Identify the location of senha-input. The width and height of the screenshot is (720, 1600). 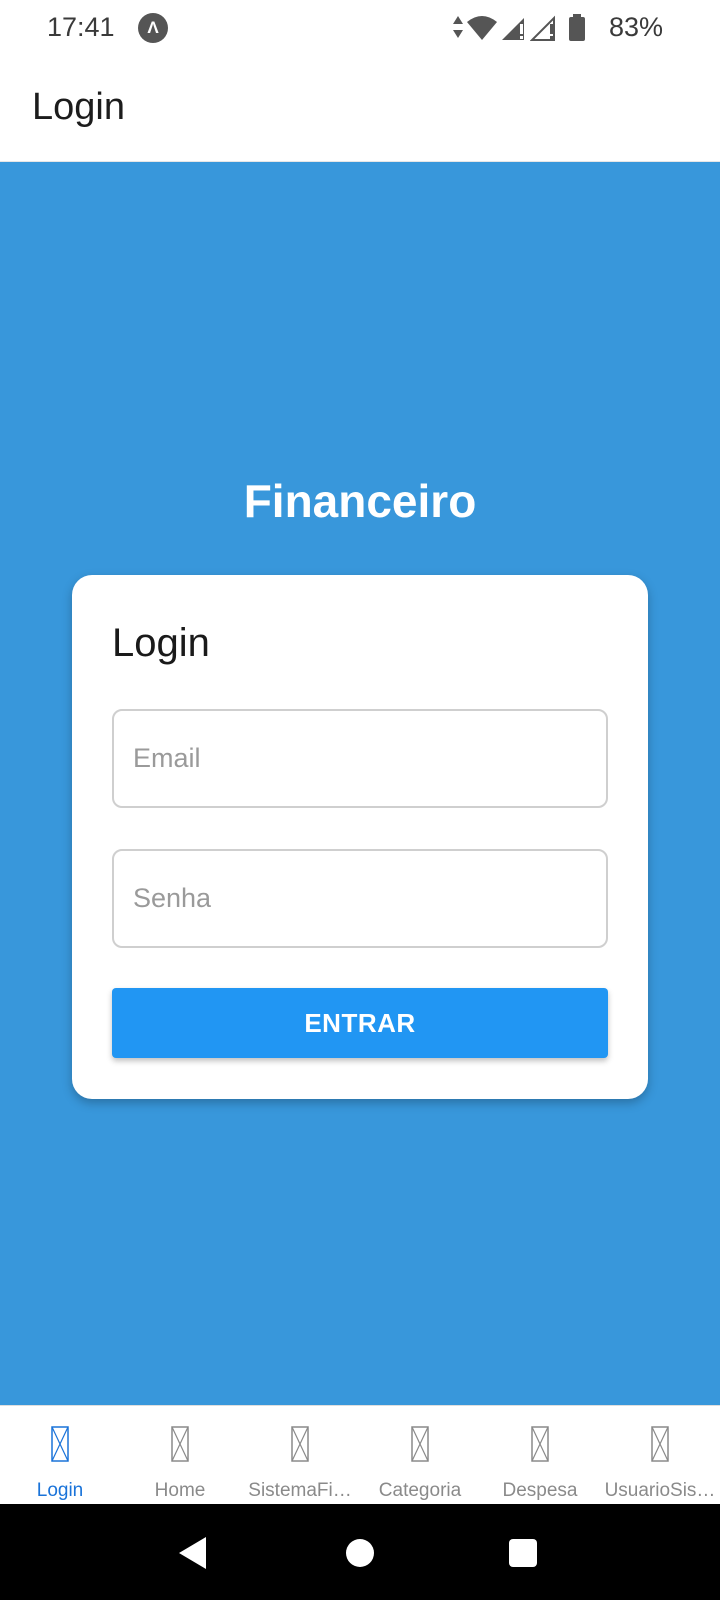
(360, 898).